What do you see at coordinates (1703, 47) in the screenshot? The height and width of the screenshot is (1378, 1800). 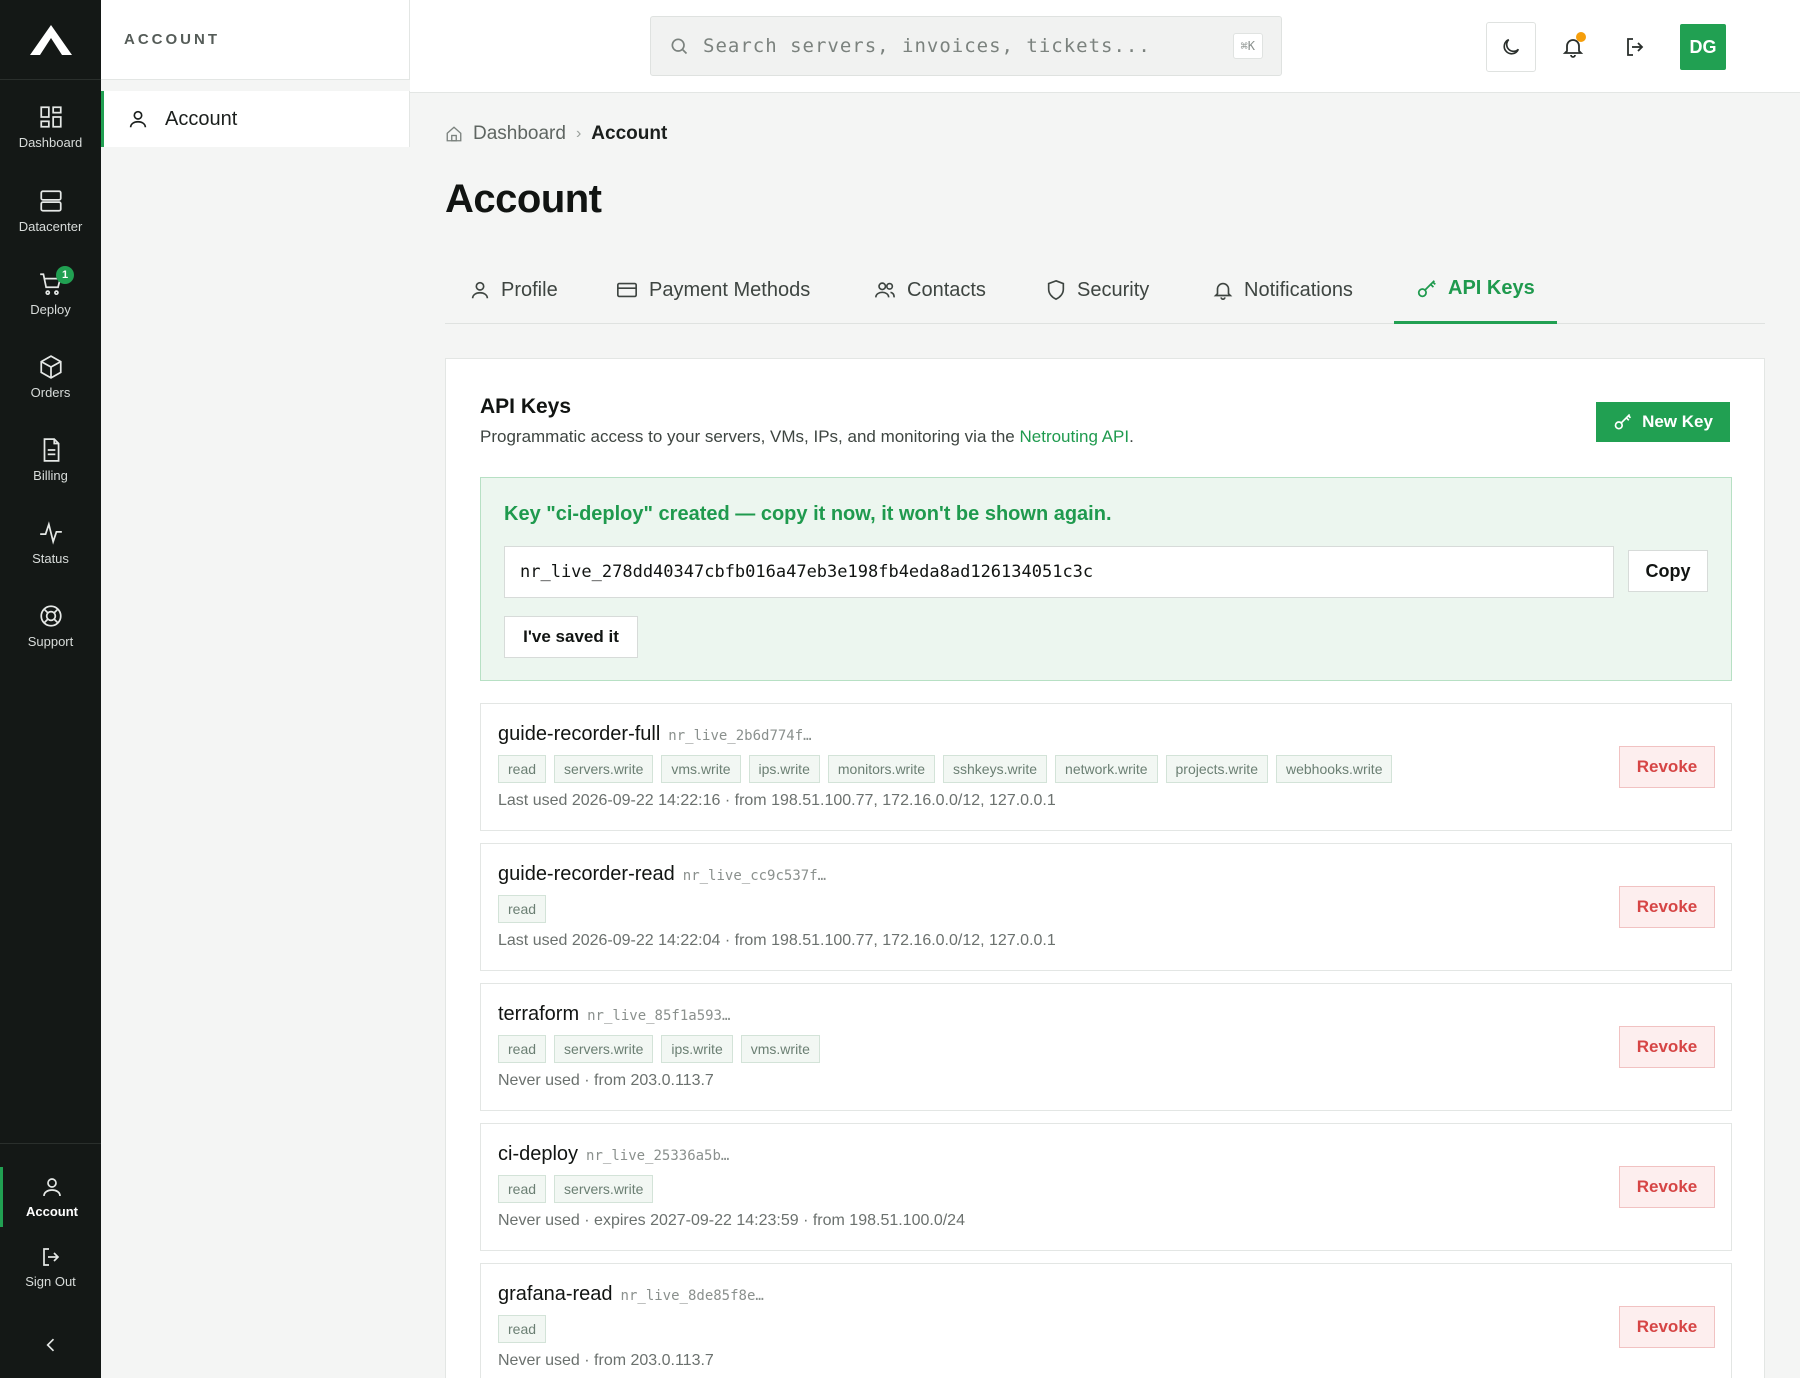 I see `avatar: DG` at bounding box center [1703, 47].